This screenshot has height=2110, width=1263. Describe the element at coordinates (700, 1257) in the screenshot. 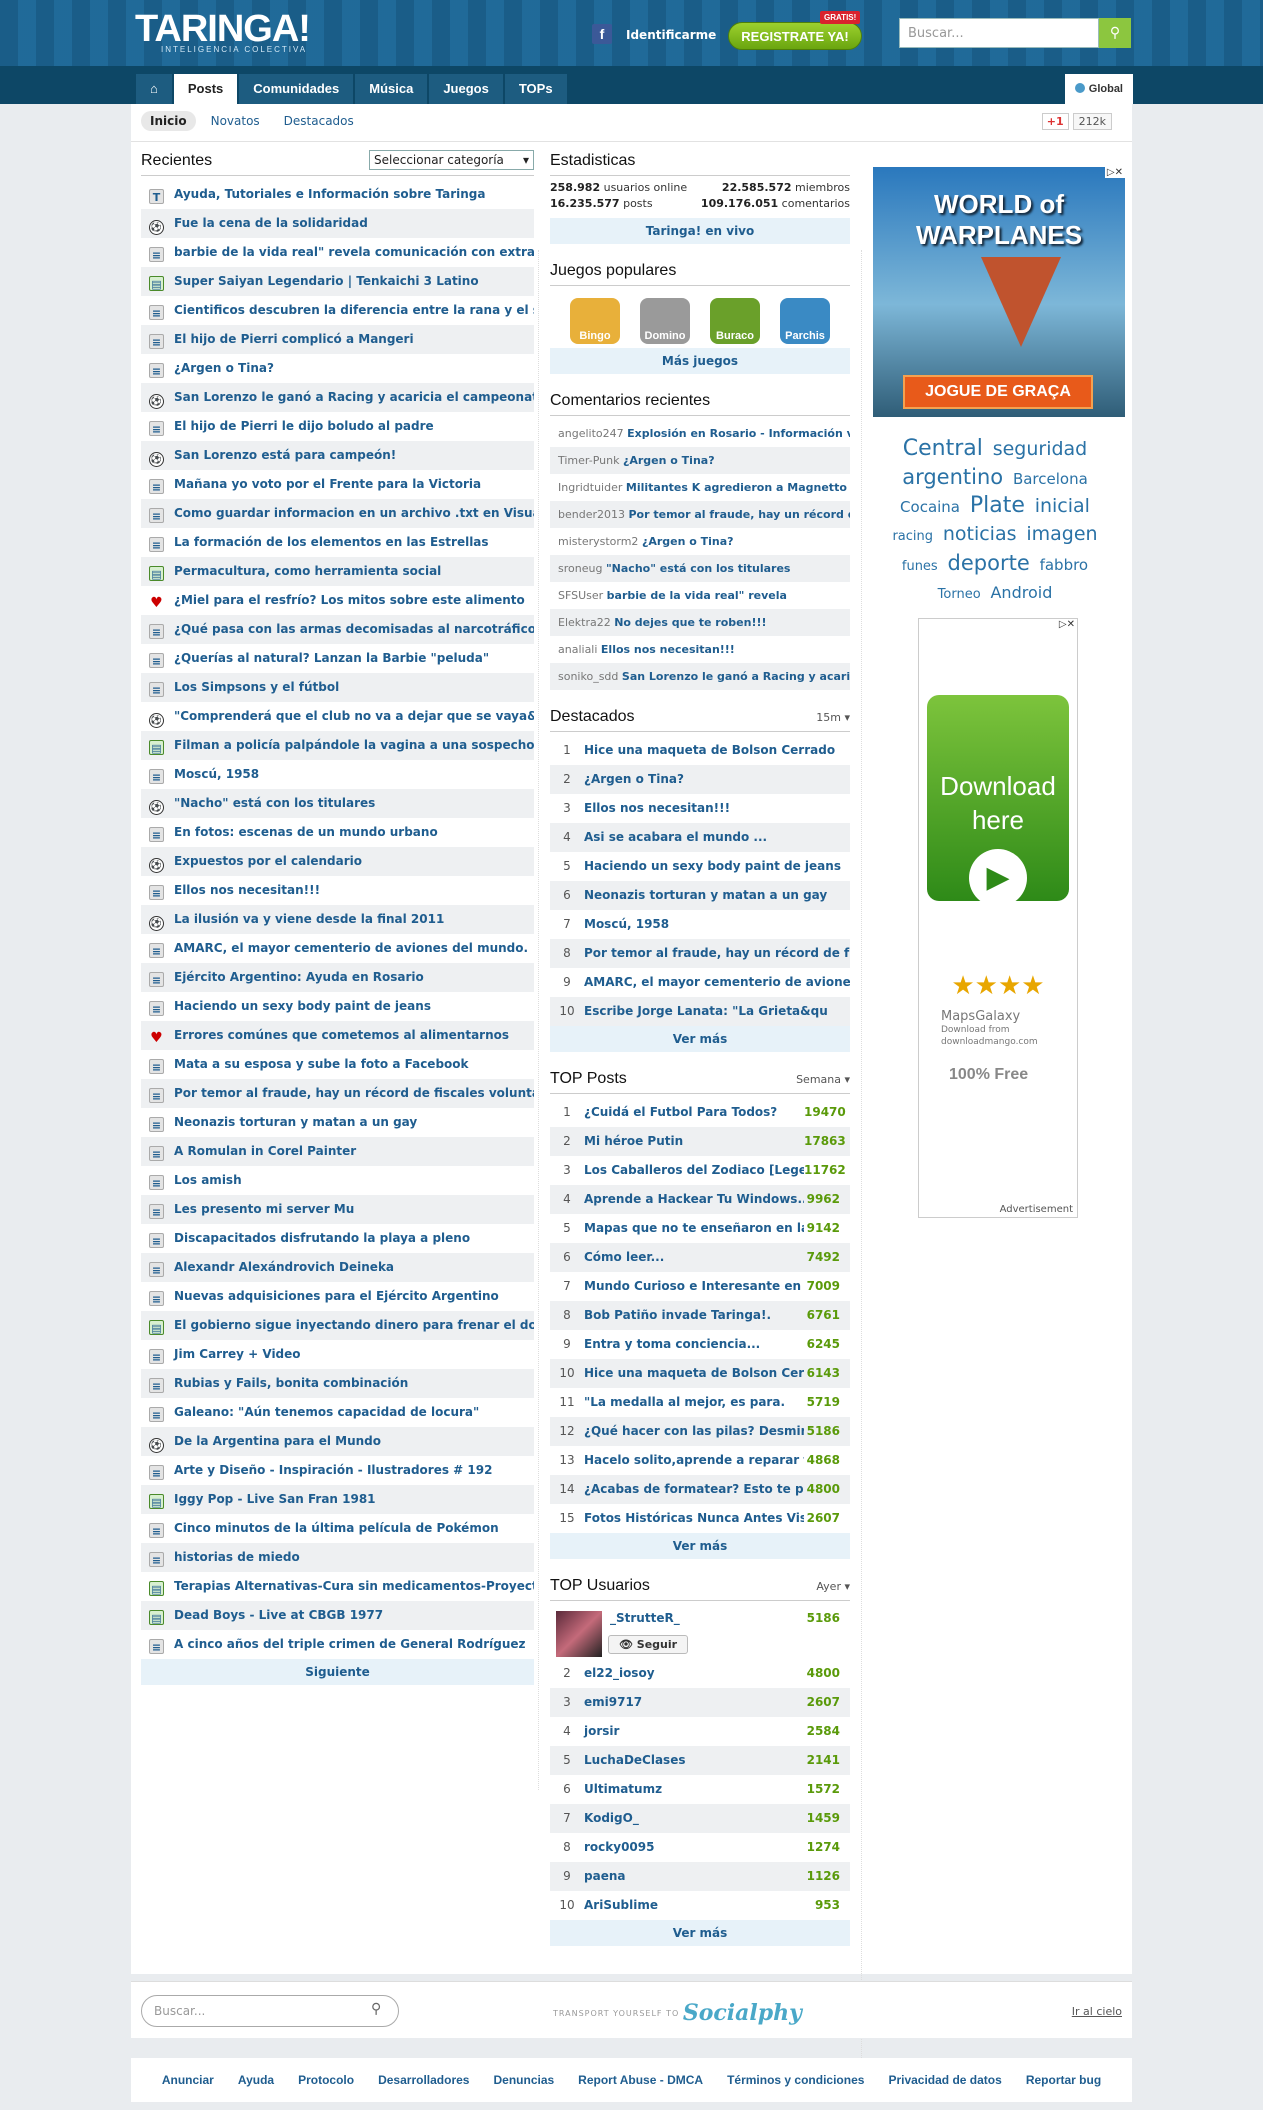

I see `top-post-row: 6 Cómo leer... 7492` at that location.